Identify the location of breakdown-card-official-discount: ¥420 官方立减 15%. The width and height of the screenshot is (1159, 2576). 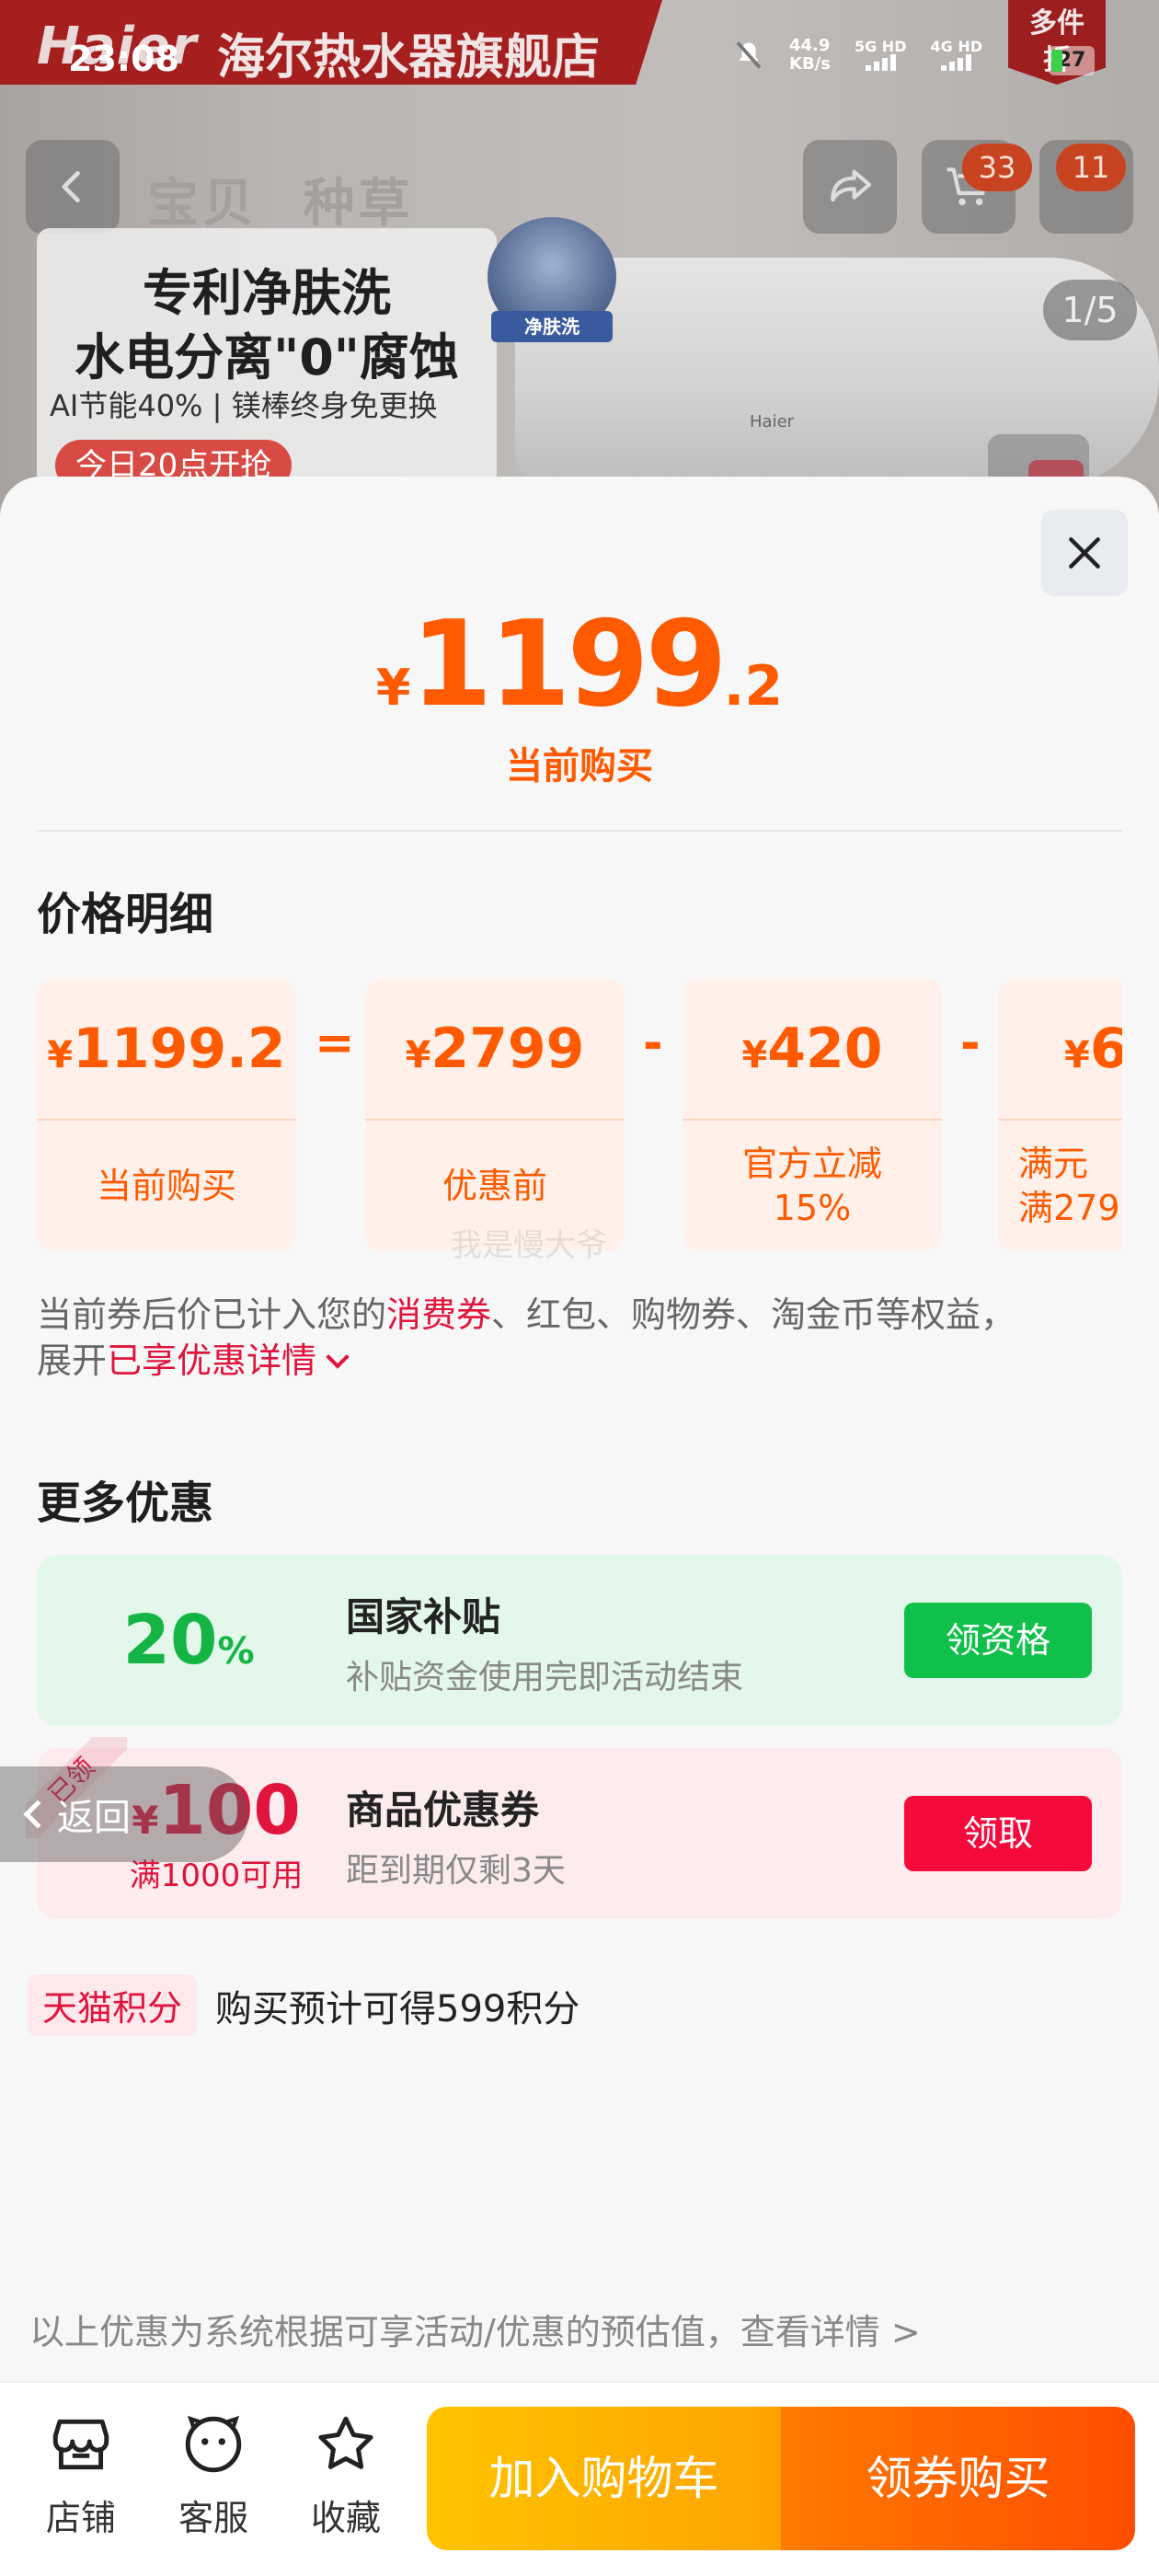
(812, 1115).